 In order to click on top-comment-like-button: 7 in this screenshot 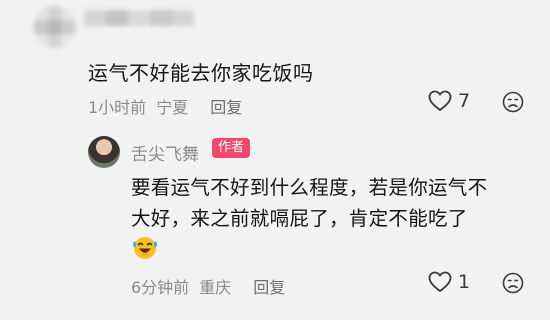, I will do `click(449, 101)`.